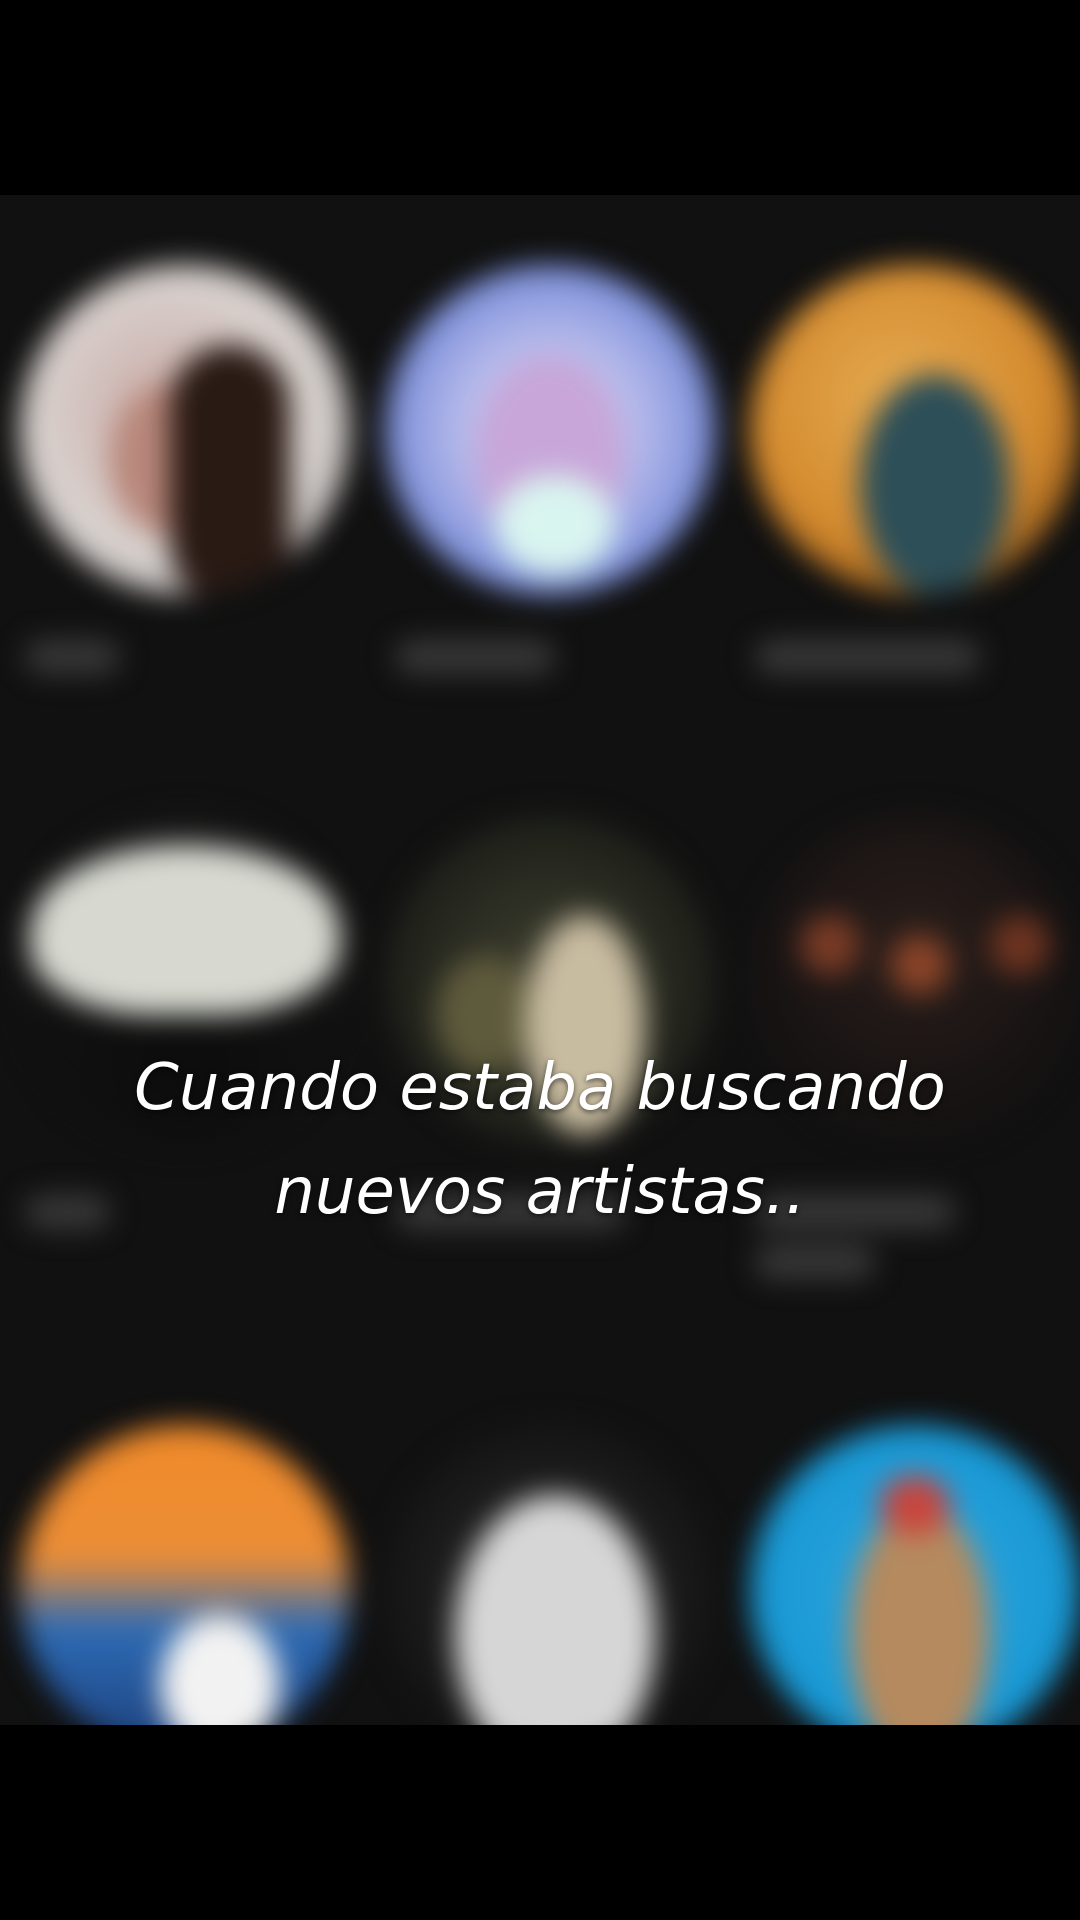 This screenshot has width=1080, height=1920. I want to click on caption-line-1: Cuando estaba buscando, so click(540, 1088).